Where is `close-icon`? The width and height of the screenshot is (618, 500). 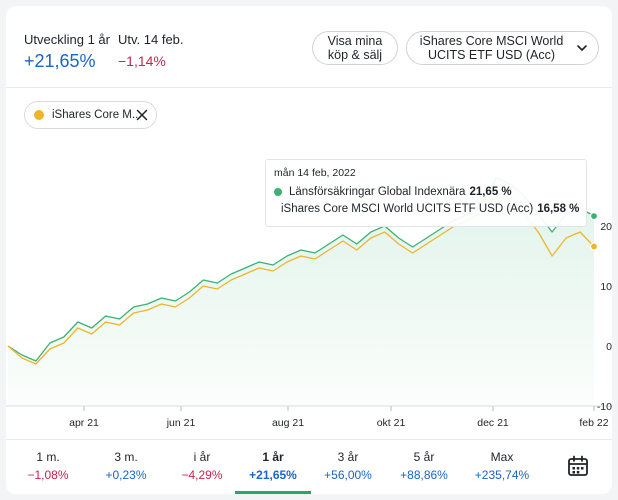 close-icon is located at coordinates (142, 116).